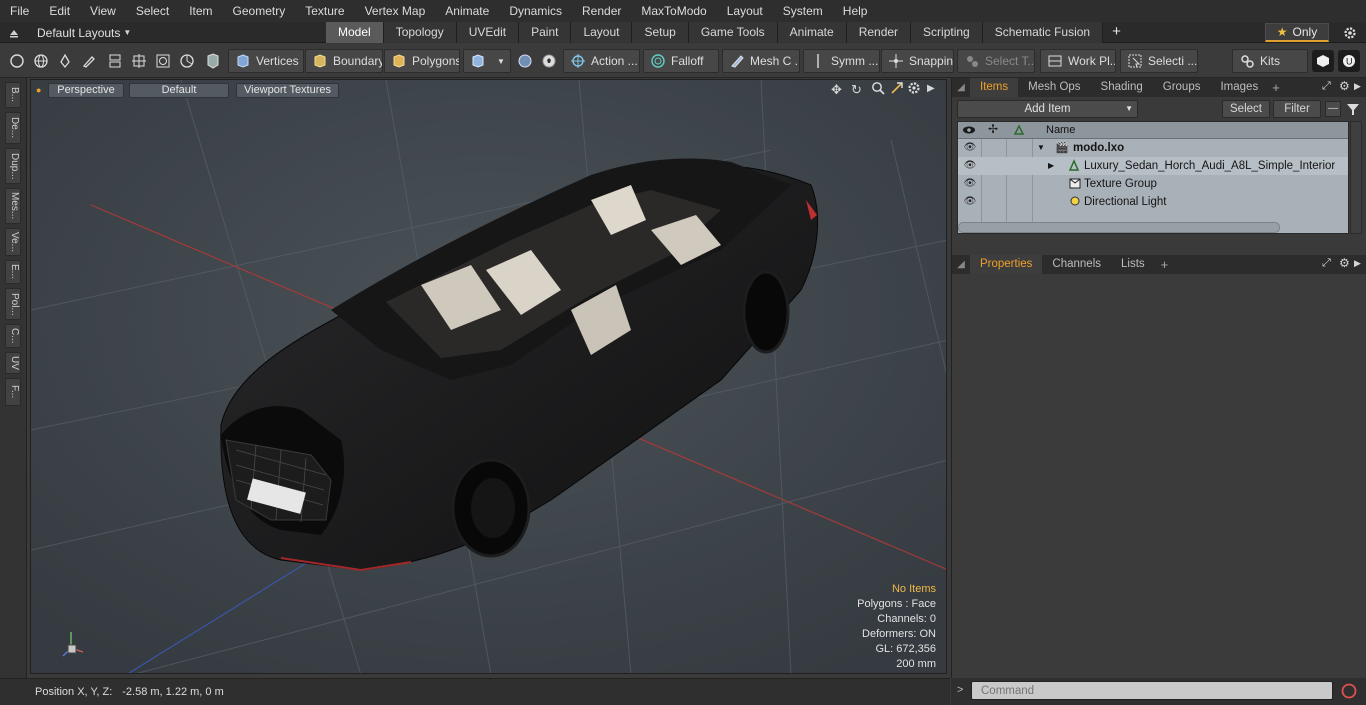 The image size is (1366, 705). Describe the element at coordinates (65, 32) in the screenshot. I see `layouts-dropdown: Default Layouts ▼` at that location.